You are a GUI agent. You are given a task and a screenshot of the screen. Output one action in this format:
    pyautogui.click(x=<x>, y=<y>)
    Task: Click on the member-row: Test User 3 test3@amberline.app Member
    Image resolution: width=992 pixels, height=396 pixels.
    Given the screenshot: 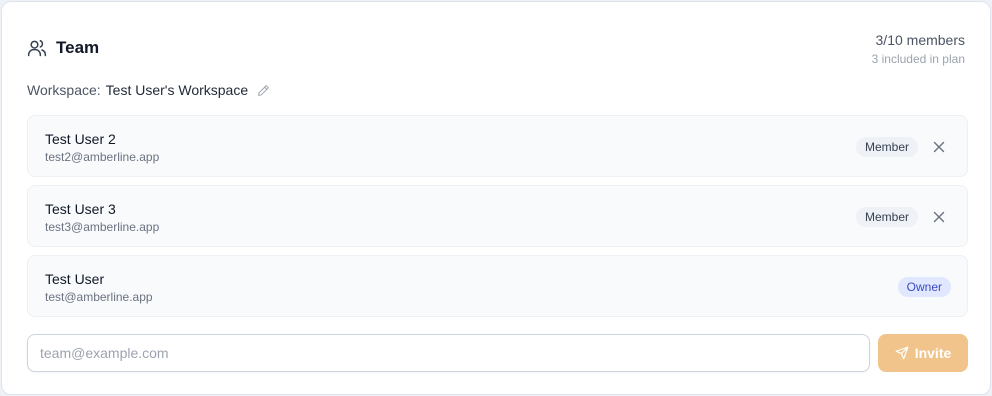 What is the action you would take?
    pyautogui.click(x=497, y=216)
    